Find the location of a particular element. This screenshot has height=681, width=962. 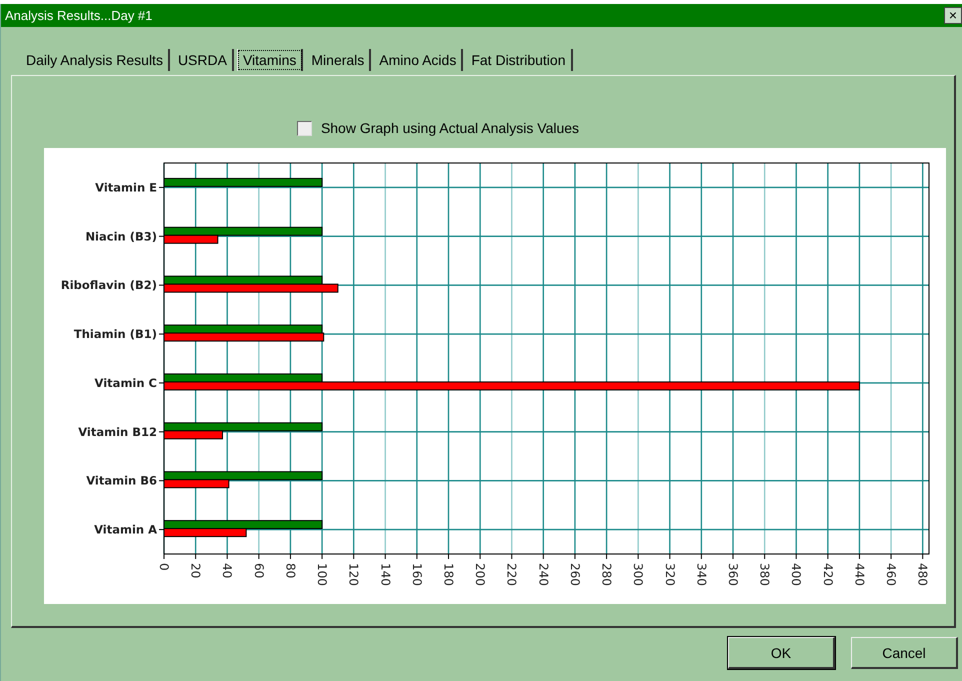

axis-tick-label: 0 is located at coordinates (164, 567).